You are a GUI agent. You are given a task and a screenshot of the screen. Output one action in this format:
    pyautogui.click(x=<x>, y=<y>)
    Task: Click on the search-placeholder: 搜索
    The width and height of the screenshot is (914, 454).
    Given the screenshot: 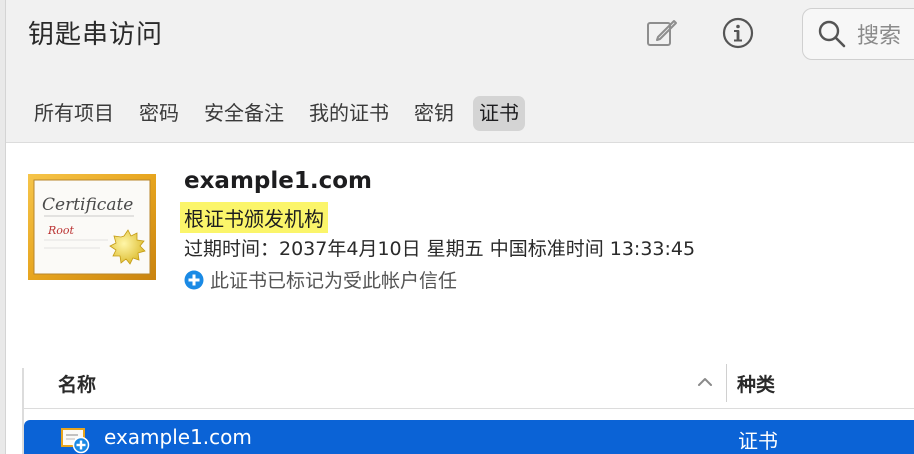 What is the action you would take?
    pyautogui.click(x=879, y=36)
    